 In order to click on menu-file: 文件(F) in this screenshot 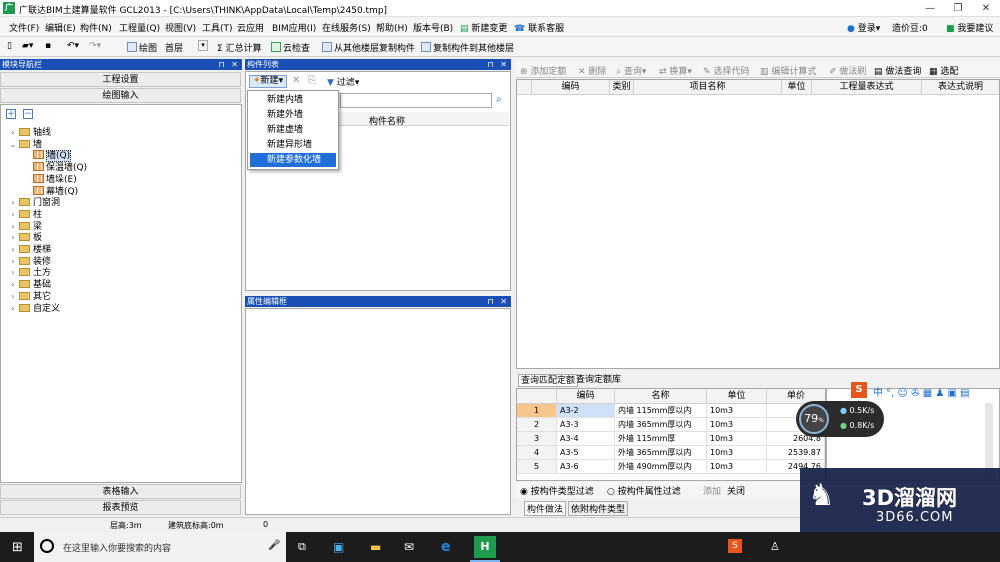, I will do `click(24, 27)`.